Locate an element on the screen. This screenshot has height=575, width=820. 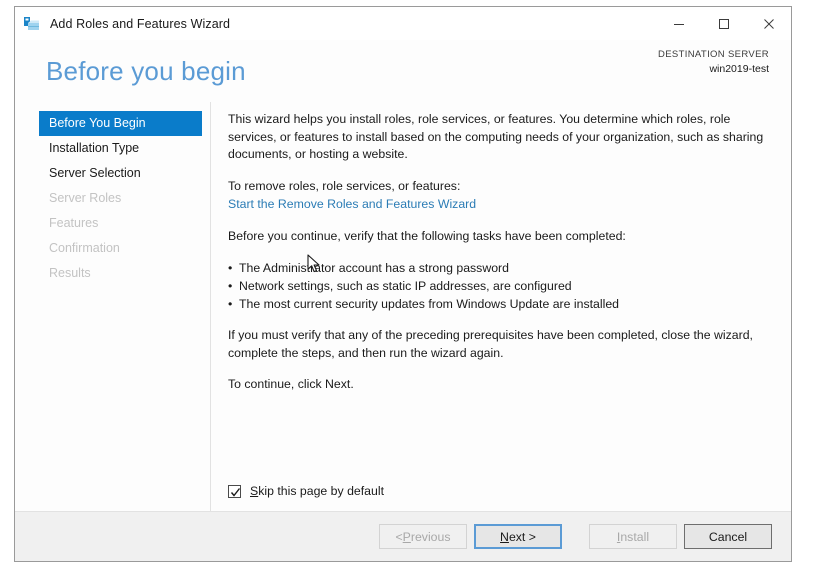
previous-prefix: < is located at coordinates (399, 536).